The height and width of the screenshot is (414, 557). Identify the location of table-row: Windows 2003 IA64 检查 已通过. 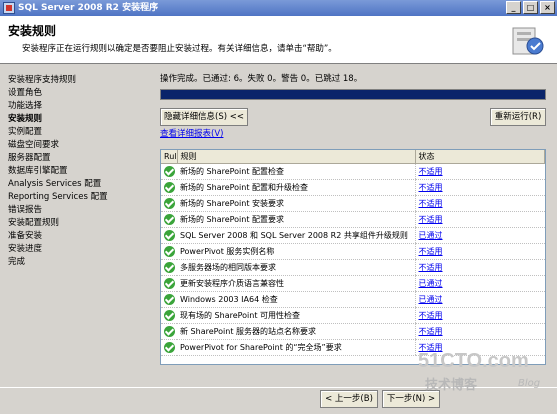
(353, 299).